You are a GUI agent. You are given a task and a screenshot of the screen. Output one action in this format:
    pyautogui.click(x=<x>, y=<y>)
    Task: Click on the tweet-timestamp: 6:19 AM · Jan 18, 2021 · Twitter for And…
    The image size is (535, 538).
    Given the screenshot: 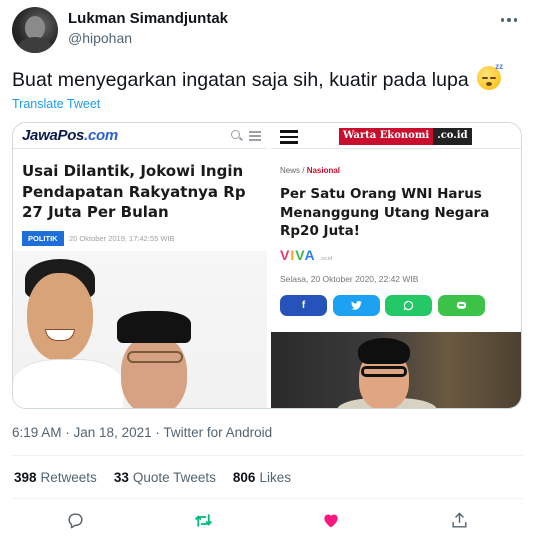 What is the action you would take?
    pyautogui.click(x=142, y=432)
    